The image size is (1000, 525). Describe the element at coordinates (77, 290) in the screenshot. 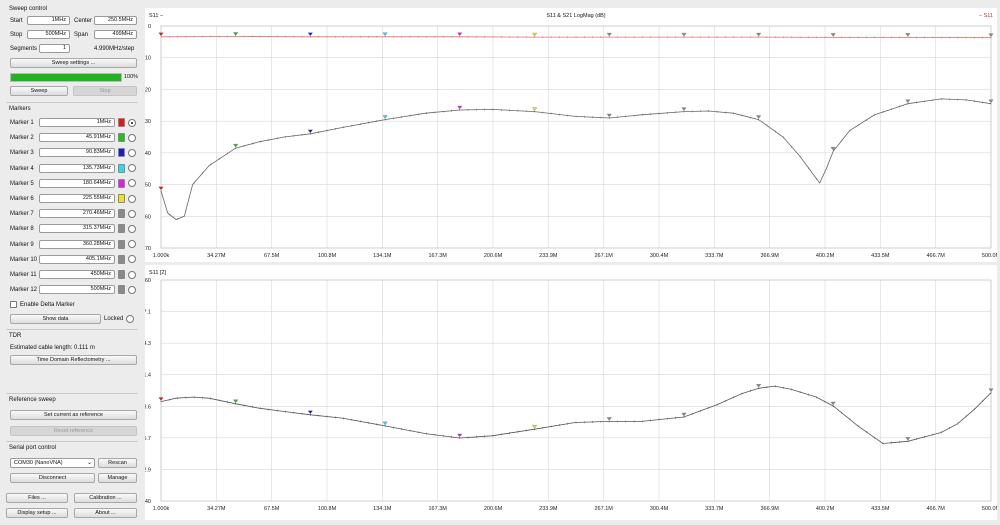

I see `marker-frequency-input: 500MHz` at that location.